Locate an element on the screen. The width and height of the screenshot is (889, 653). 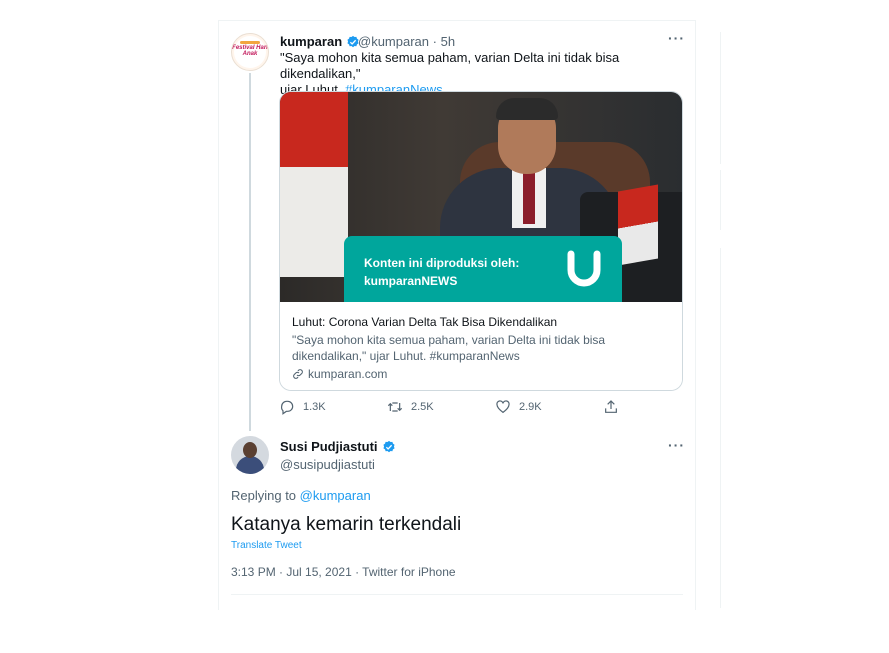
like-count: 2.9K is located at coordinates (530, 407).